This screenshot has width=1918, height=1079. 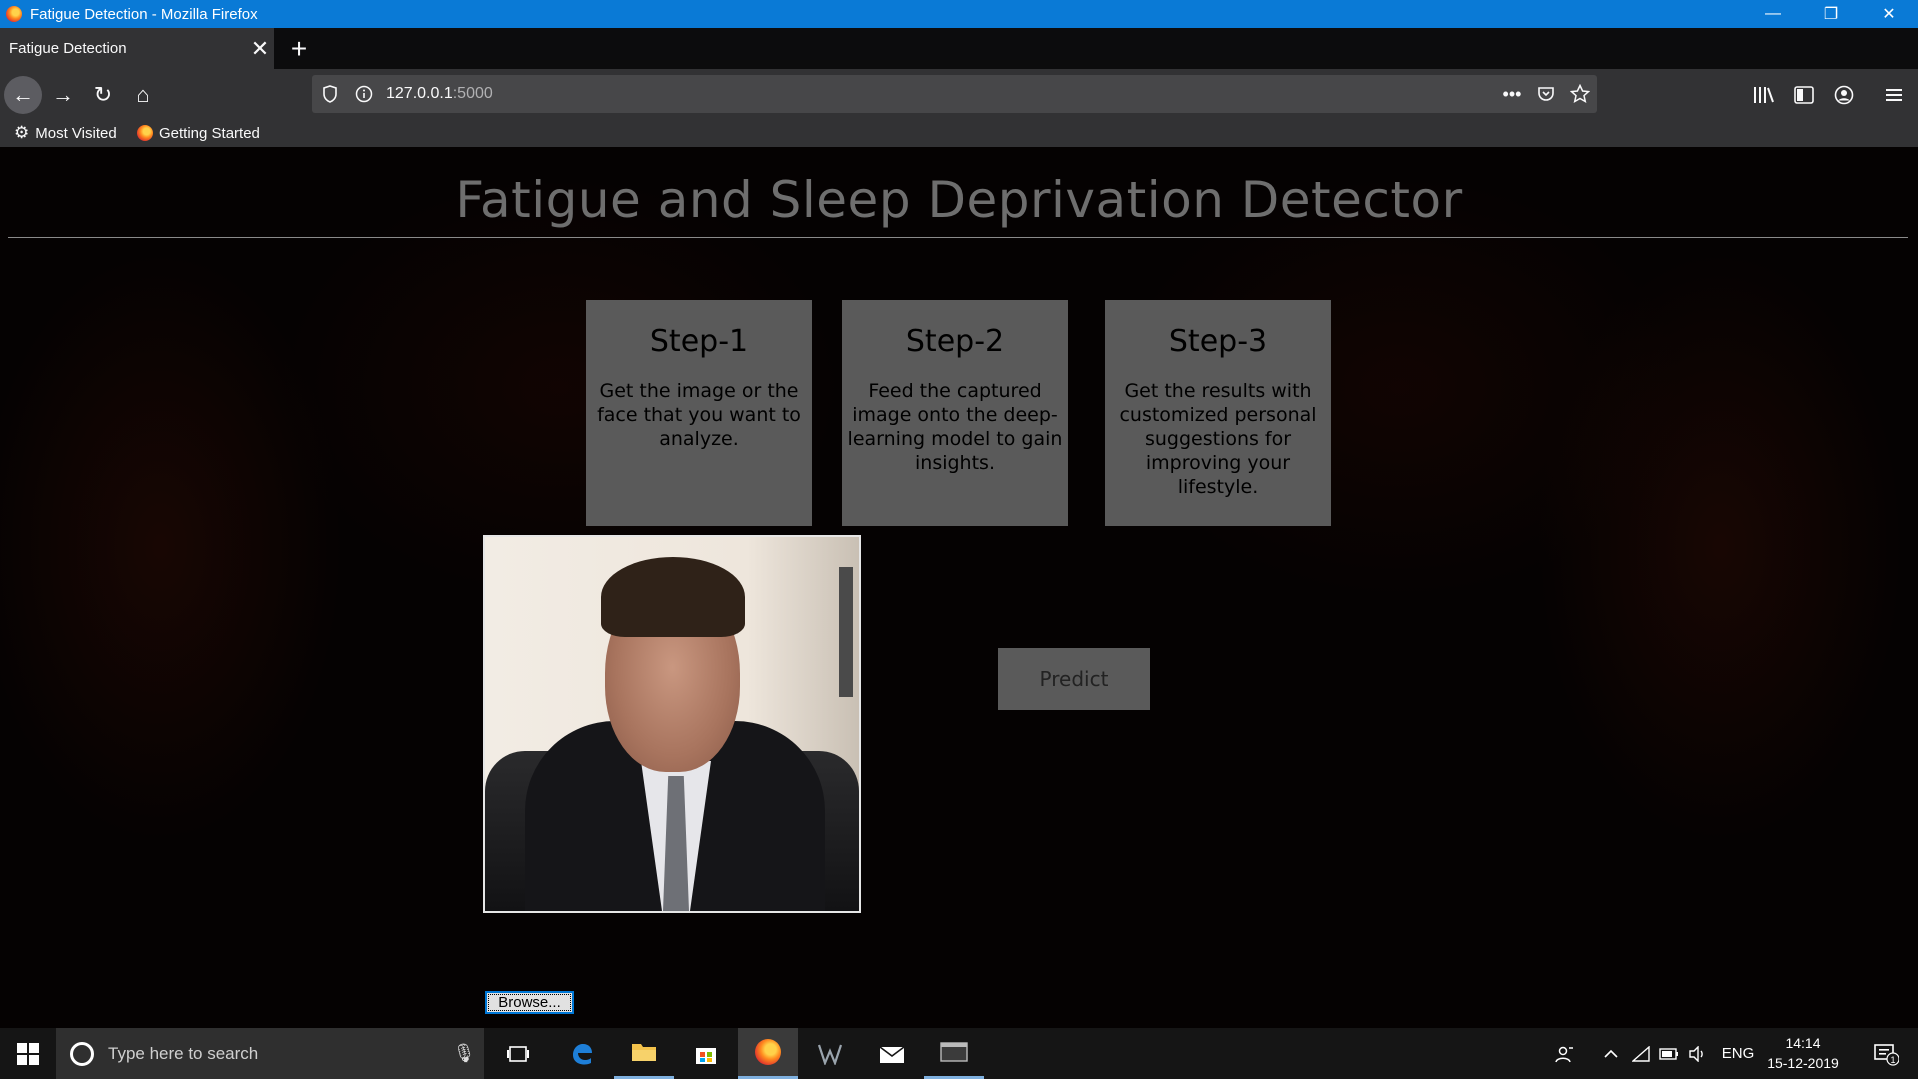 What do you see at coordinates (1889, 14) in the screenshot?
I see `close-window-button: ✕` at bounding box center [1889, 14].